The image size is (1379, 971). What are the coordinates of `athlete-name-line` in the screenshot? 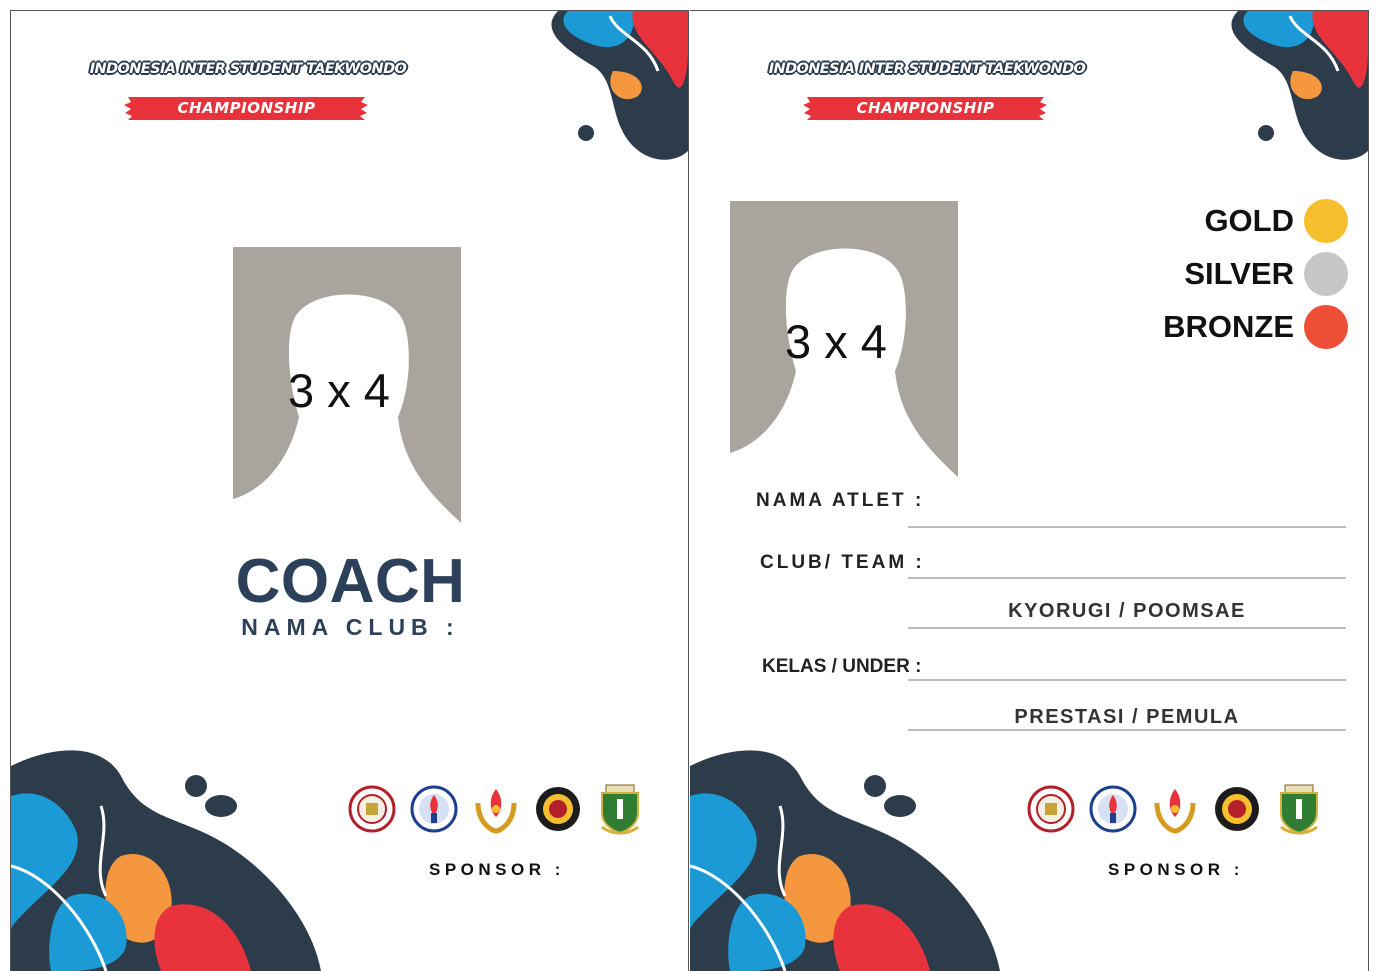 It's located at (1127, 527).